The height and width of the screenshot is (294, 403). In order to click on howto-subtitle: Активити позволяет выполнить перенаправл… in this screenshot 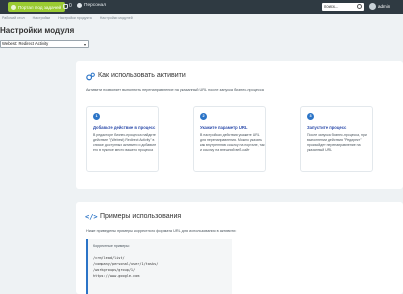, I will do `click(175, 90)`.